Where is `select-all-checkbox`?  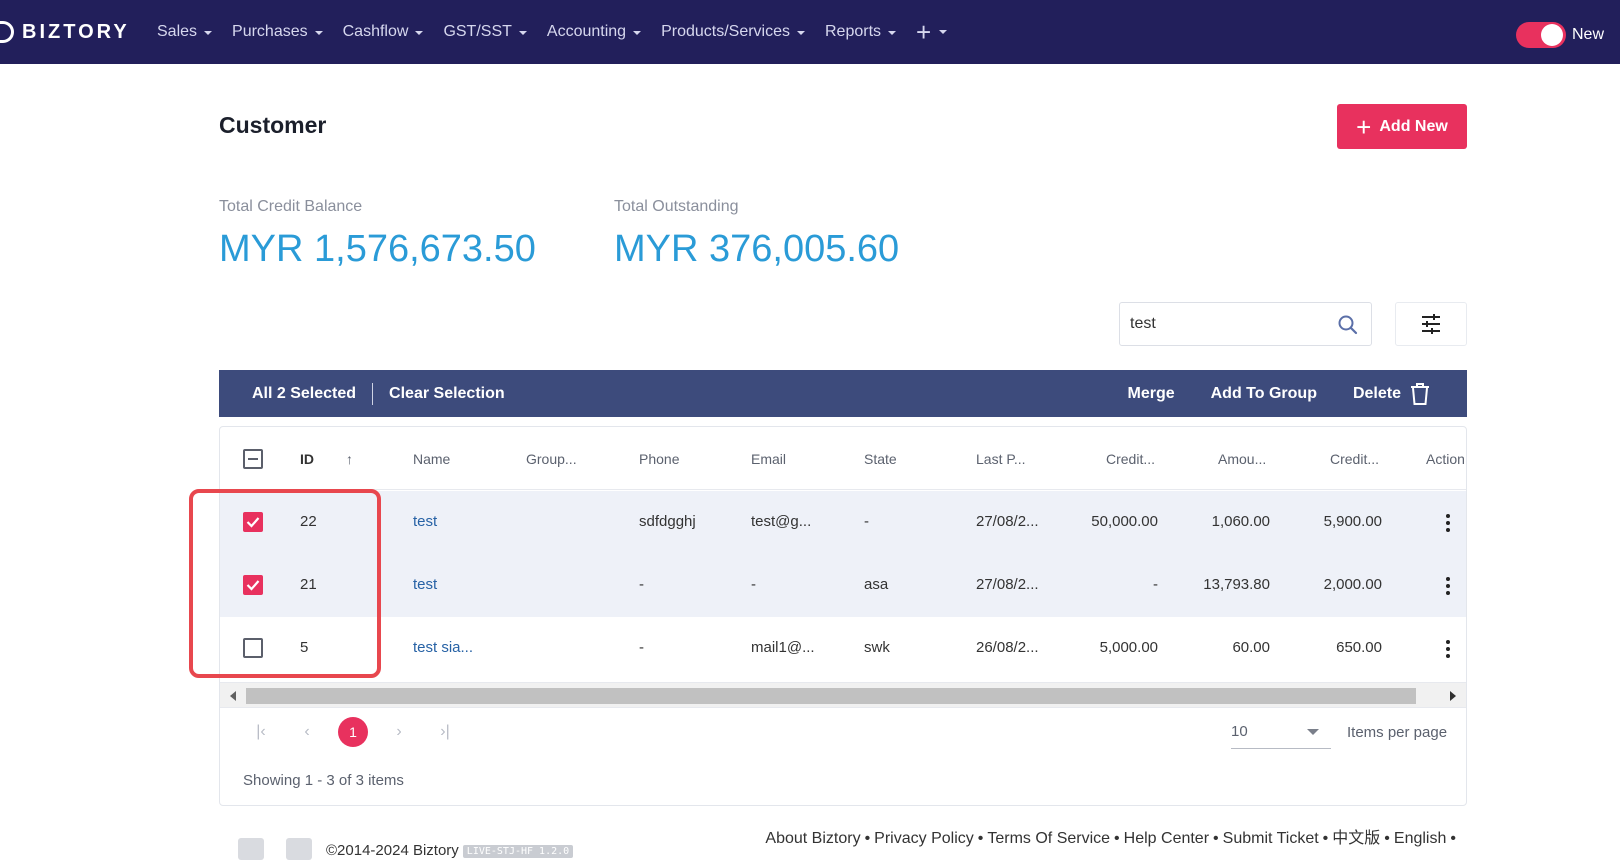
select-all-checkbox is located at coordinates (253, 459).